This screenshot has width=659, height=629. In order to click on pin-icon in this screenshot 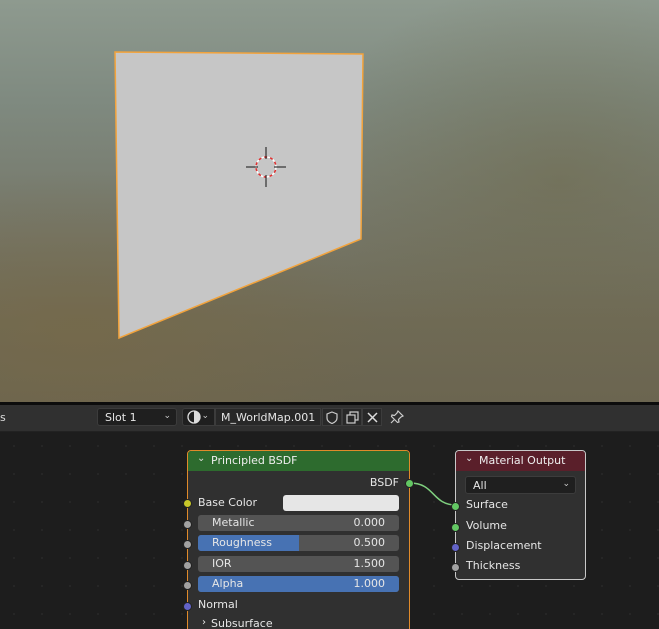, I will do `click(397, 416)`.